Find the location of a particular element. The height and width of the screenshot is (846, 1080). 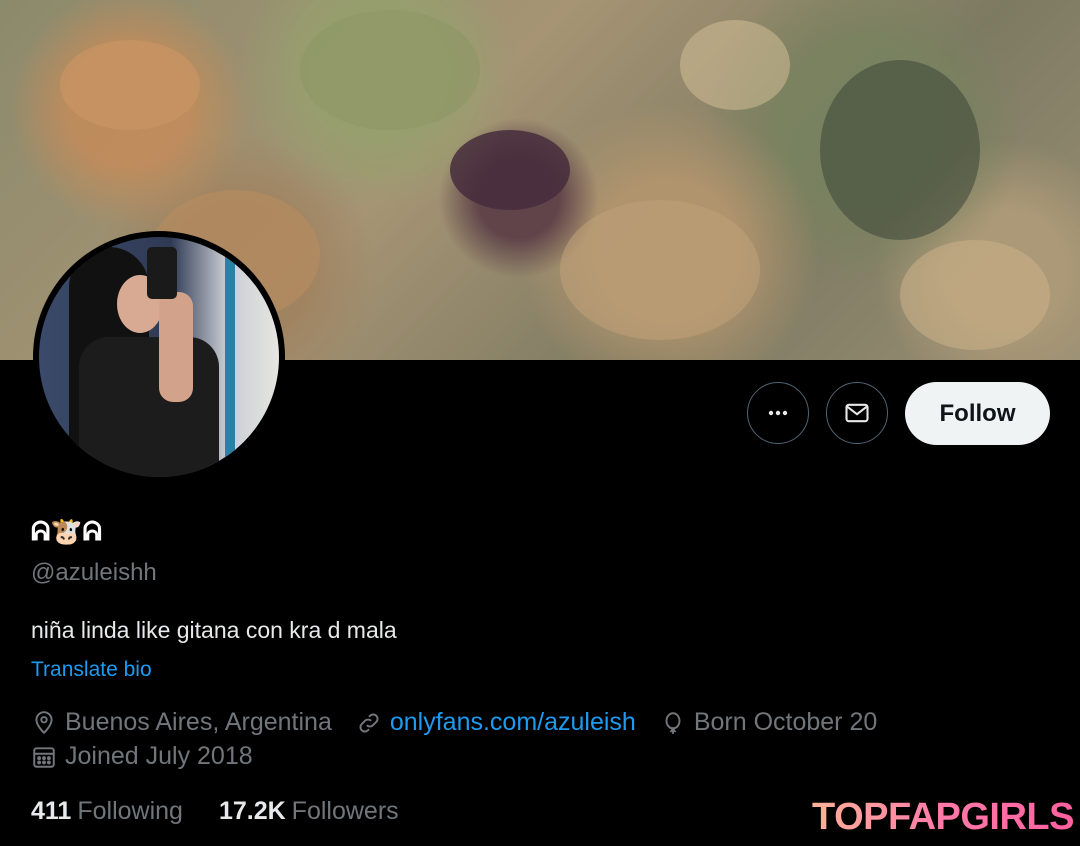

message-button is located at coordinates (857, 413).